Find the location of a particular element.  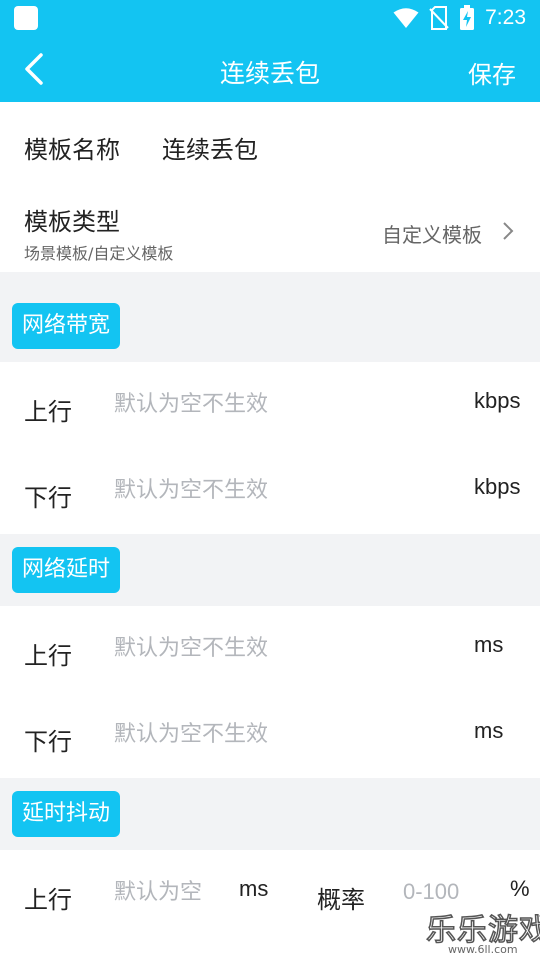

save-button: 保存 is located at coordinates (492, 72).